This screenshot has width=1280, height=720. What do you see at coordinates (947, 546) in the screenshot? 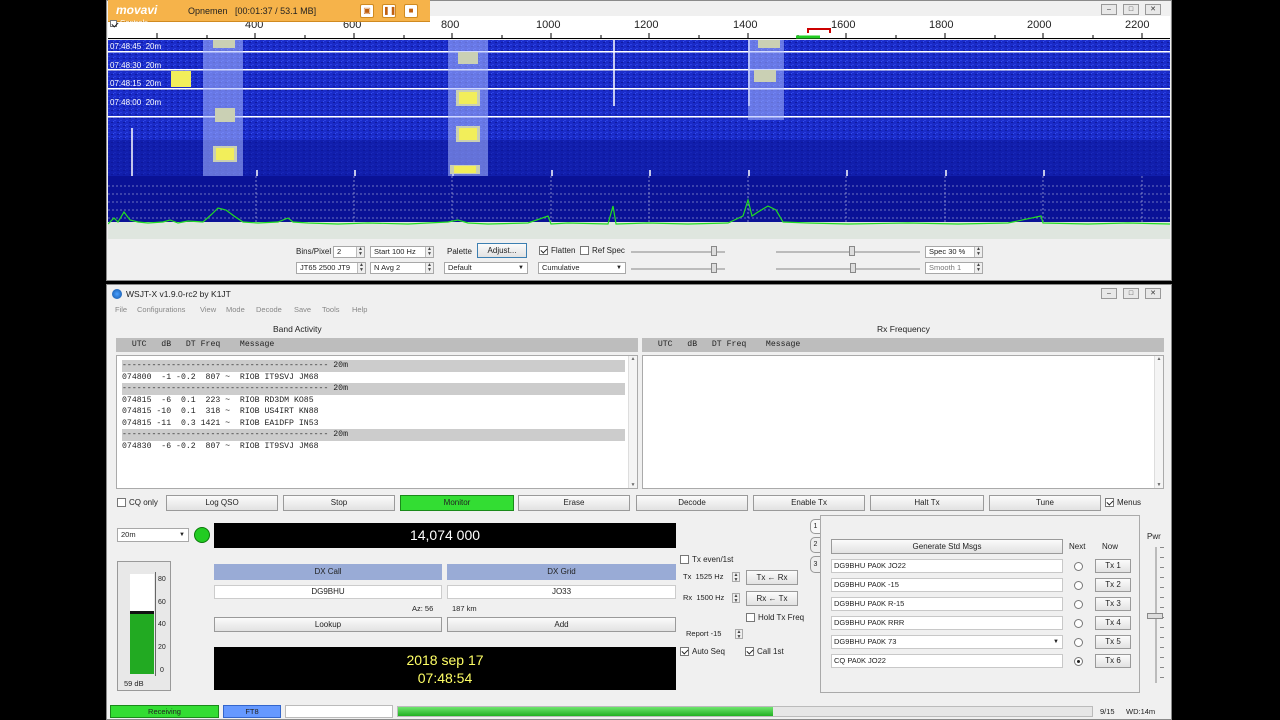
I see `generate-std-msgs-button: Generate Std Msgs` at bounding box center [947, 546].